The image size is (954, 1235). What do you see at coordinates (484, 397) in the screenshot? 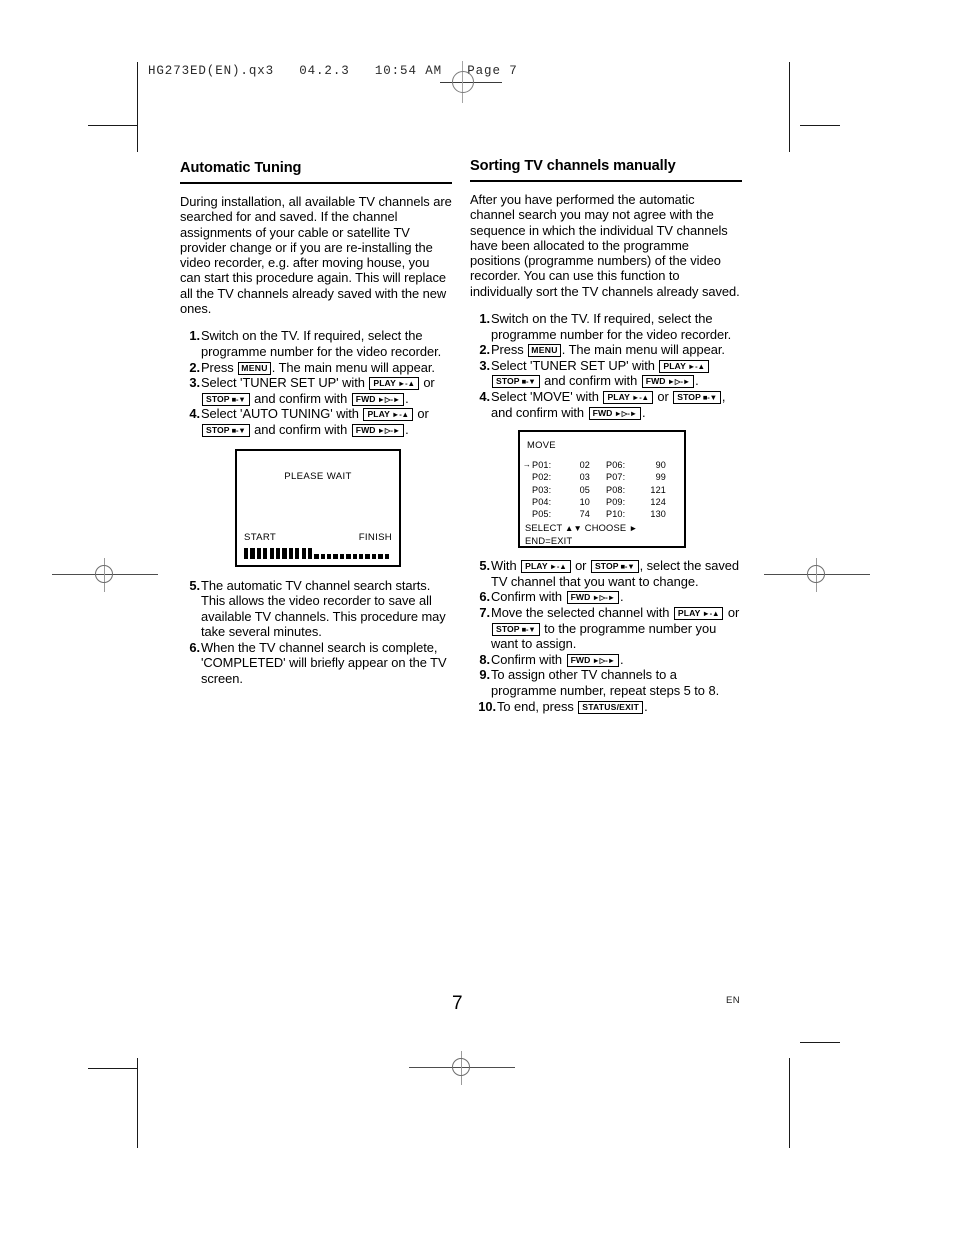
I see `step-number: 4.` at bounding box center [484, 397].